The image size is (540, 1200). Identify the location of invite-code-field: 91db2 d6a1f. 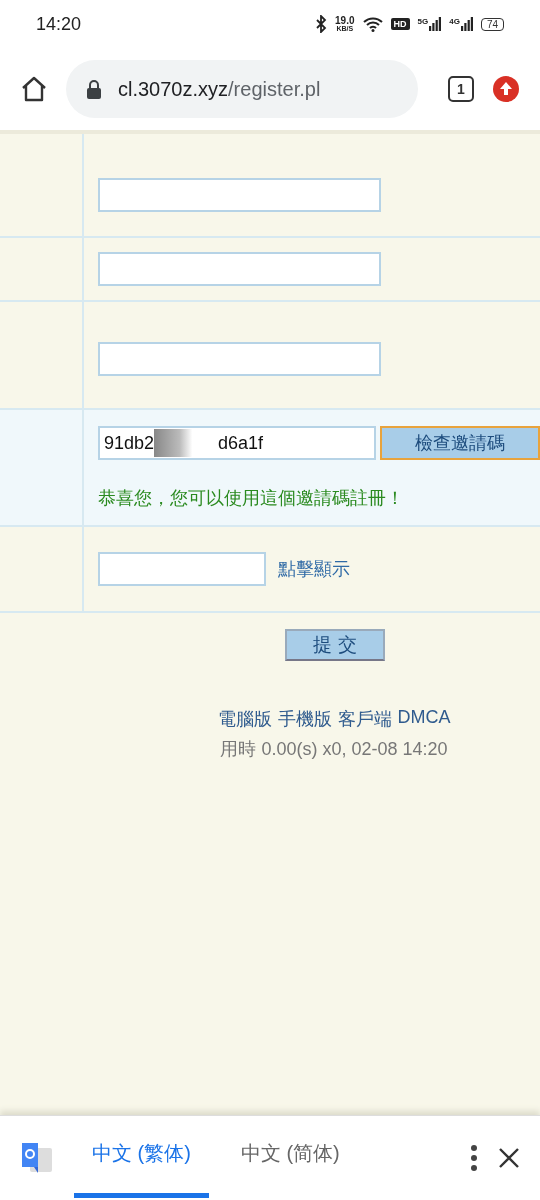
(237, 443).